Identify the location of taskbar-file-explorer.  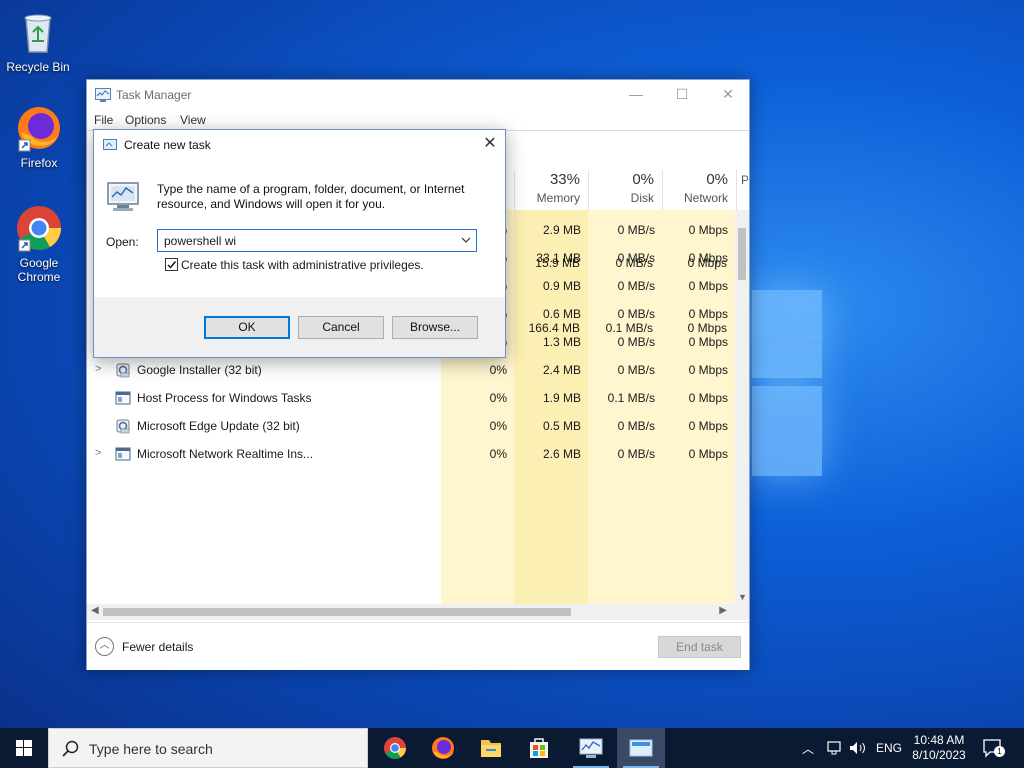
(491, 748).